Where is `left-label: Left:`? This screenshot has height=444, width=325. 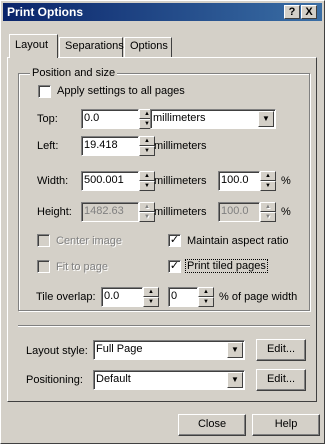
left-label: Left: is located at coordinates (48, 146).